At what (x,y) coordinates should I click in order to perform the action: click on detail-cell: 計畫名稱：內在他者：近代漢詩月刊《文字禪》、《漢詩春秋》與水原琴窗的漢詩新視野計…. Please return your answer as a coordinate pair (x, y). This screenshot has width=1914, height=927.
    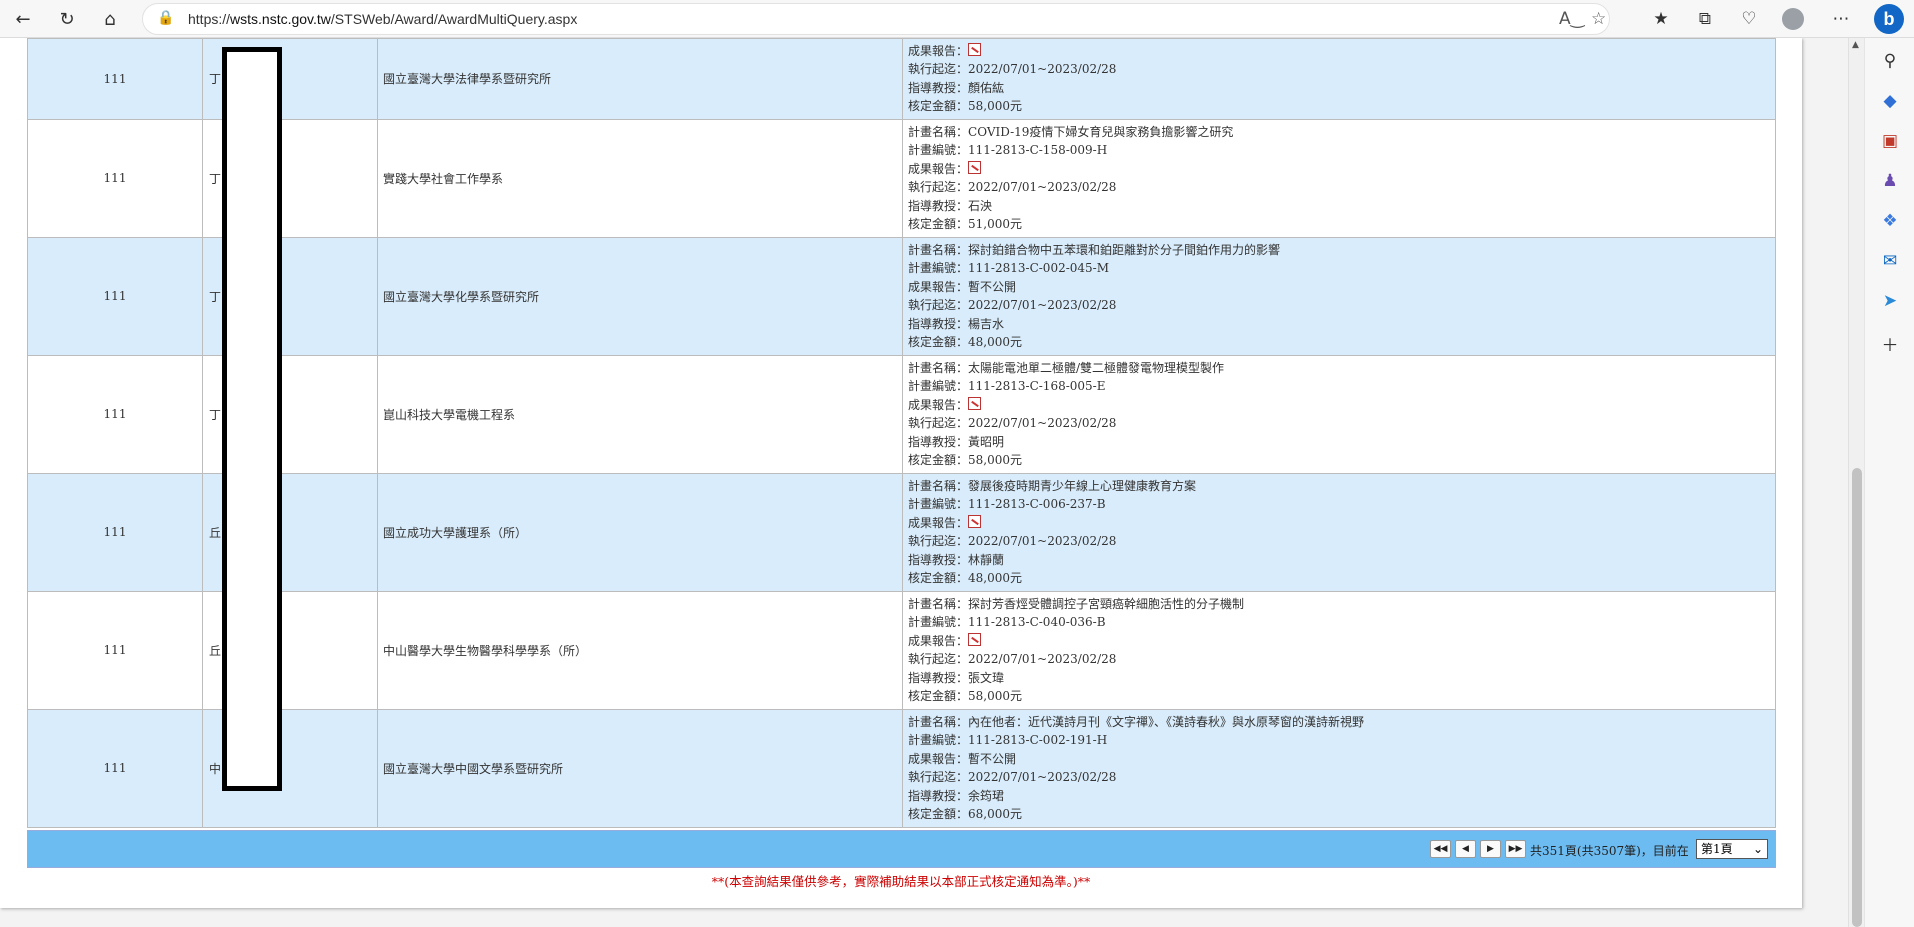
    Looking at the image, I should click on (1339, 768).